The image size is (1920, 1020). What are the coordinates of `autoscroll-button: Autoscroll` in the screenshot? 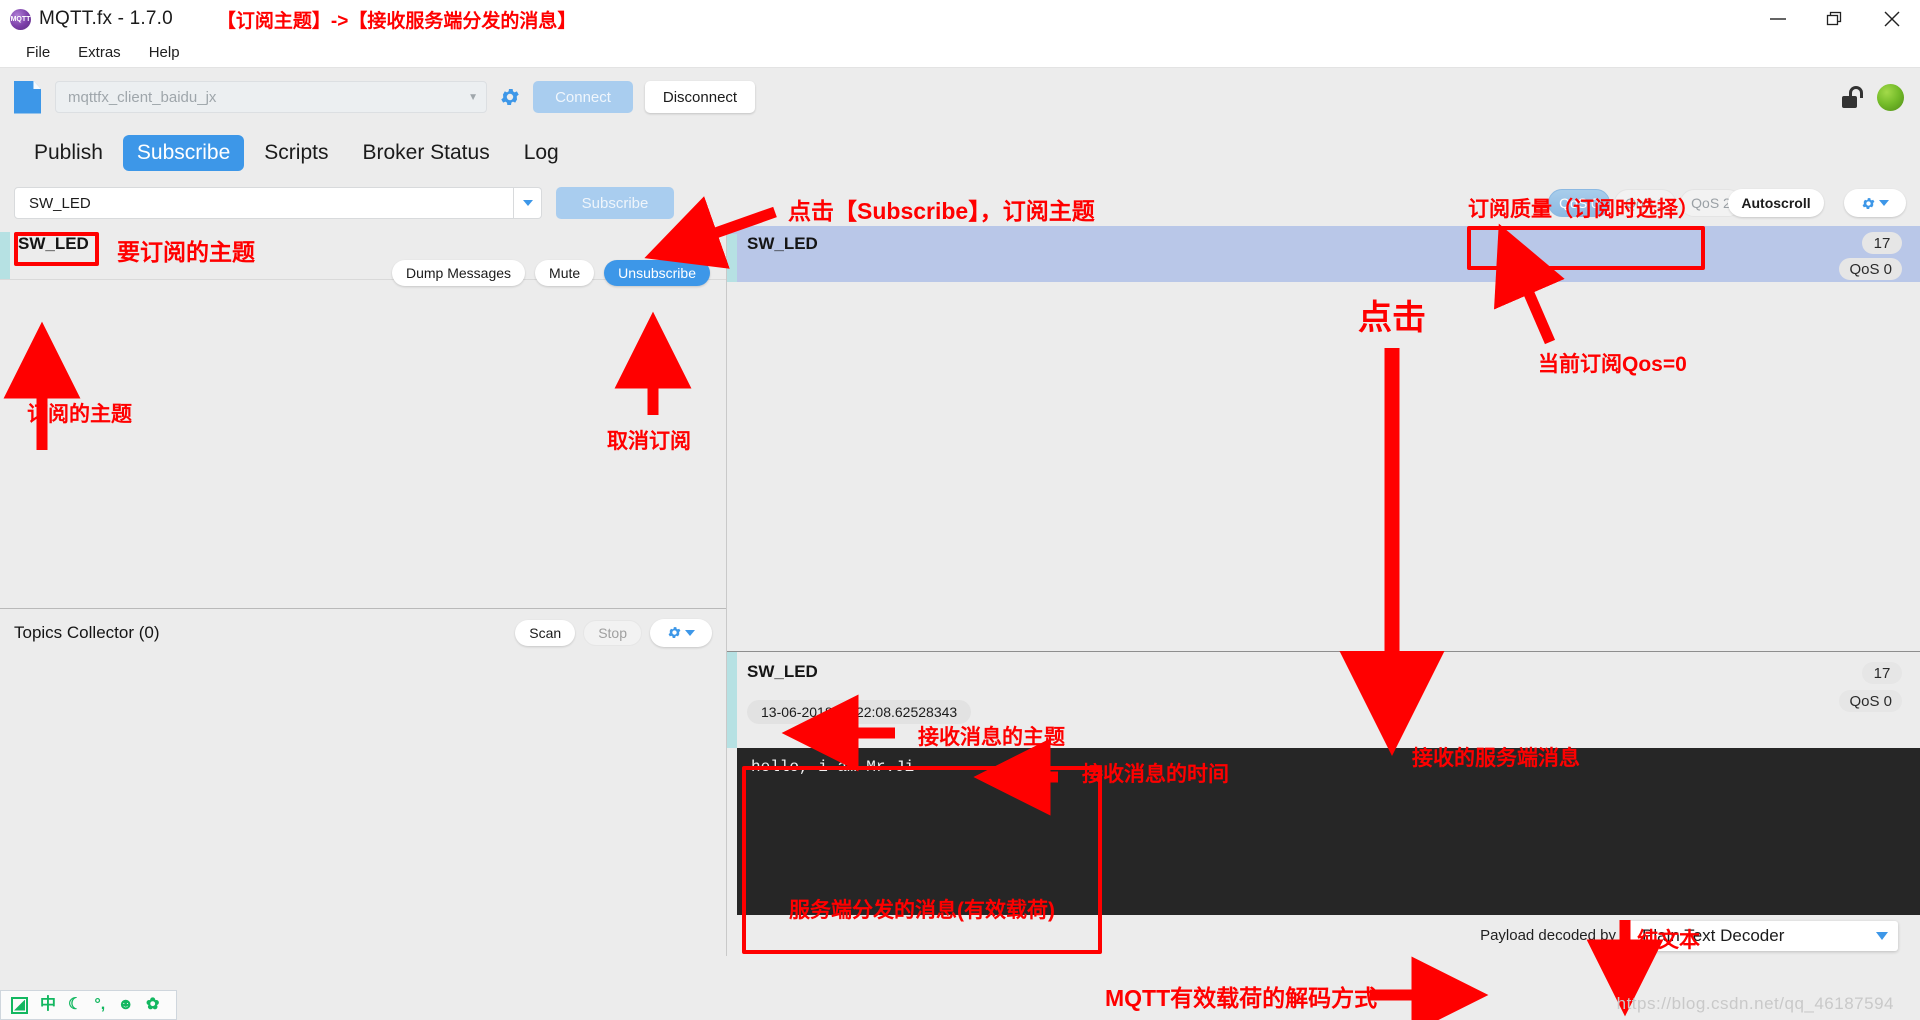 It's located at (1776, 203).